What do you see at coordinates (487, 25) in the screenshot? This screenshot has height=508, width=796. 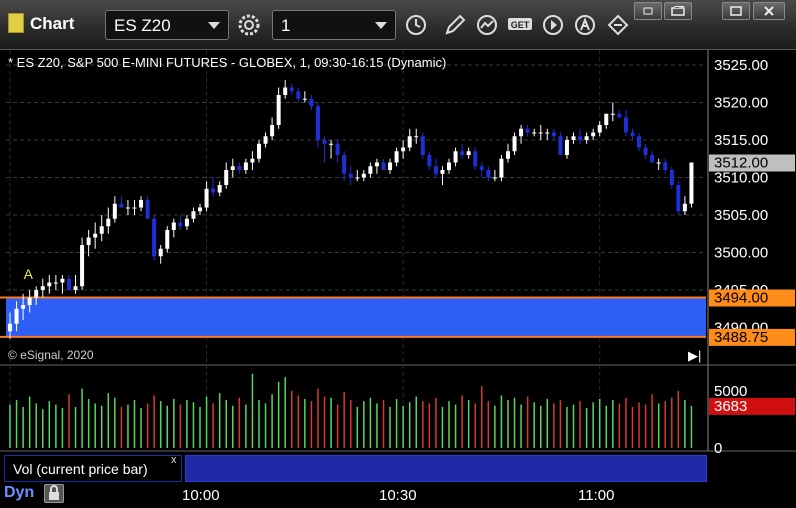 I see `chart-study-icon` at bounding box center [487, 25].